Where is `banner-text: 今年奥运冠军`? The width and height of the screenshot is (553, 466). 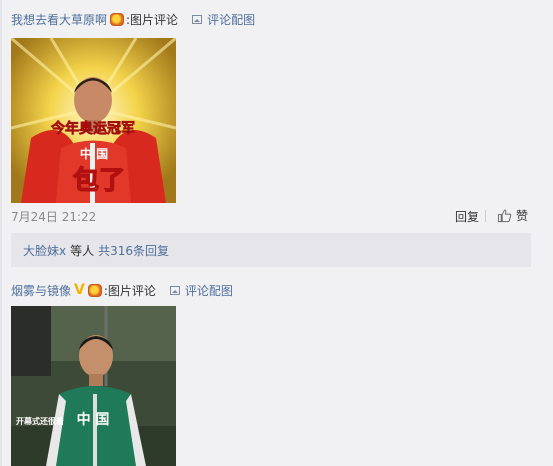 banner-text: 今年奥运冠军 is located at coordinates (92, 128).